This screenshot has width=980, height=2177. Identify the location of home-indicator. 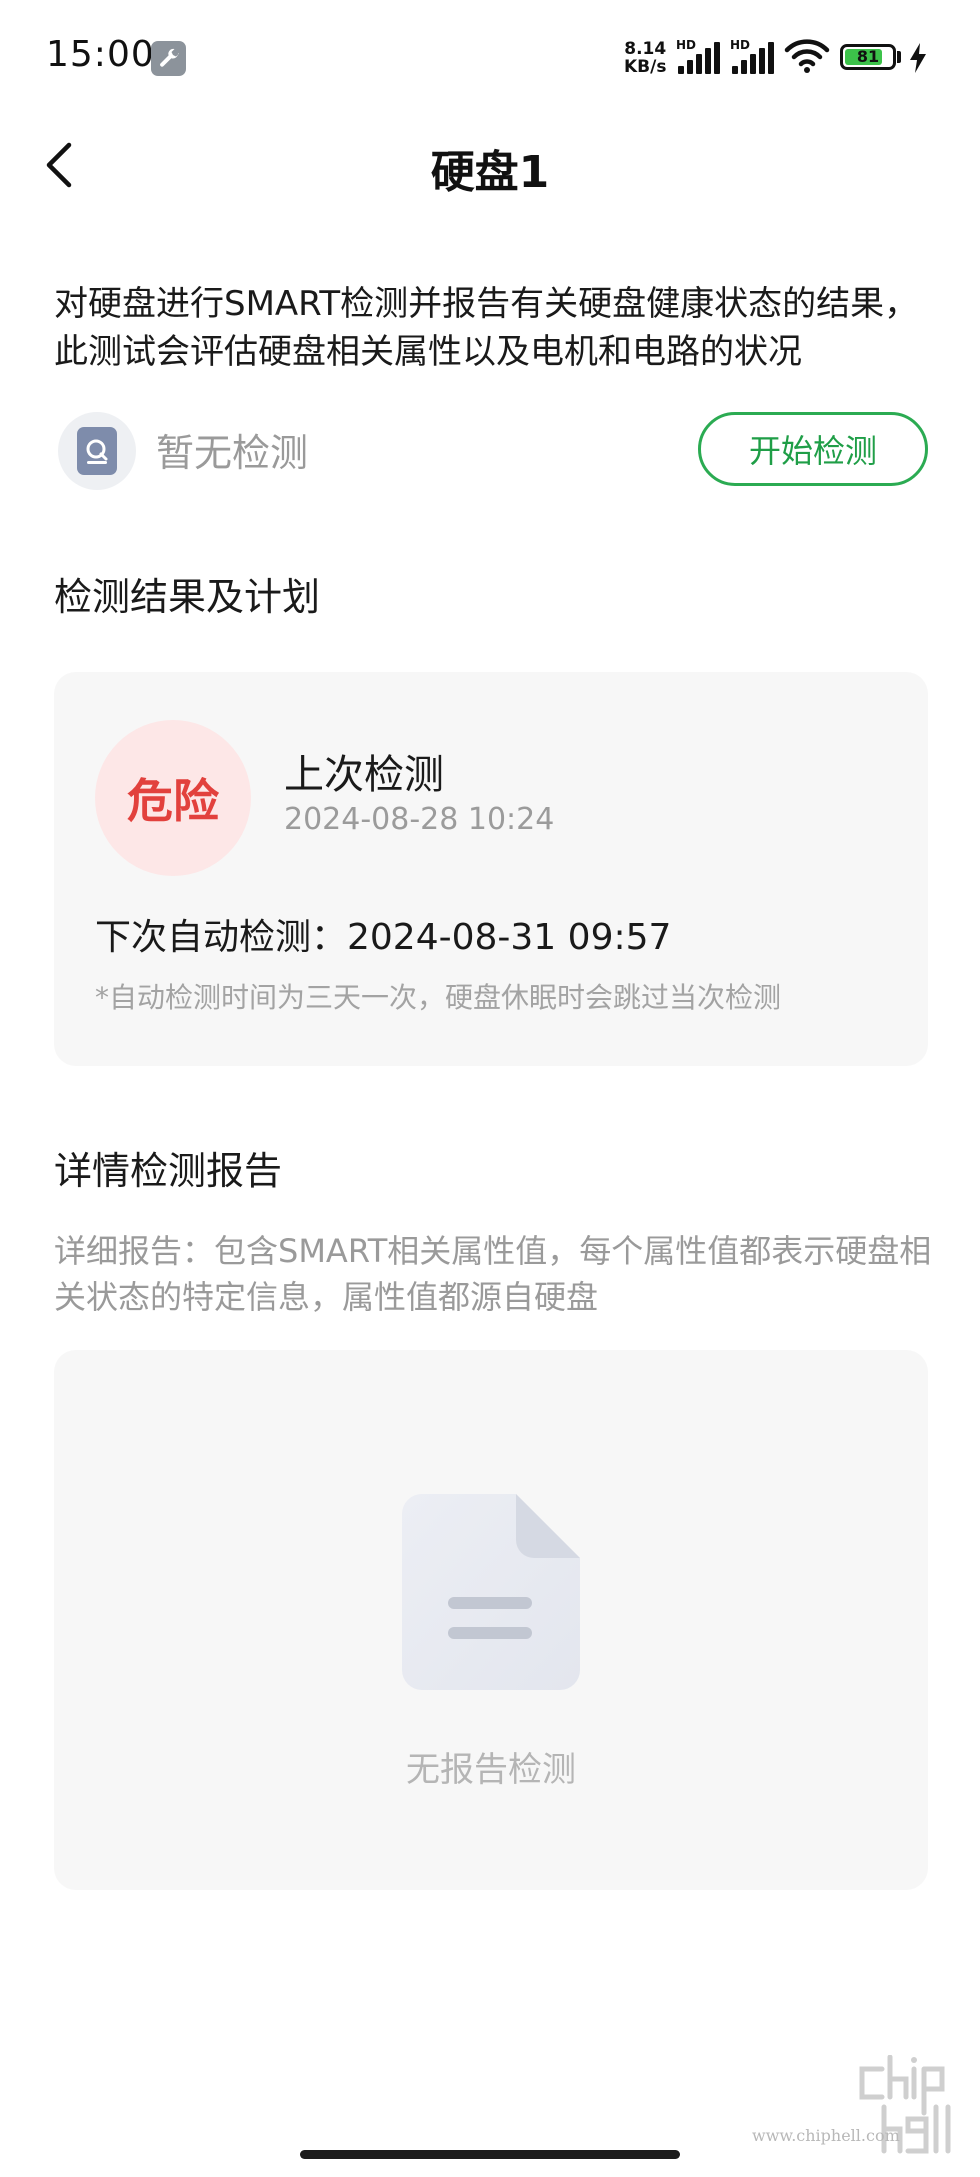
(490, 2154).